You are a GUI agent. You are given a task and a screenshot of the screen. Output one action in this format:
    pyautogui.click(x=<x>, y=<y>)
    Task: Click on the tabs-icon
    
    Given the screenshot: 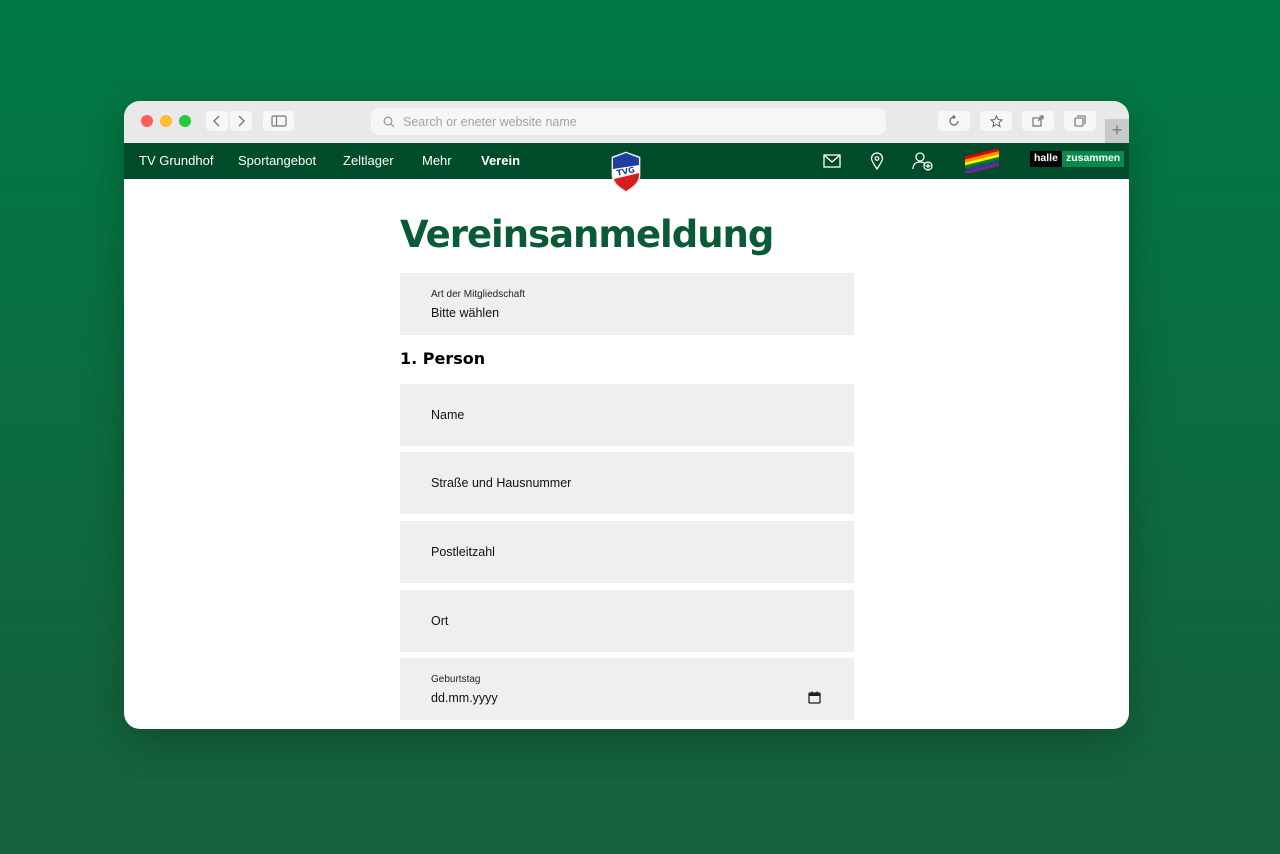 What is the action you would take?
    pyautogui.click(x=1080, y=121)
    